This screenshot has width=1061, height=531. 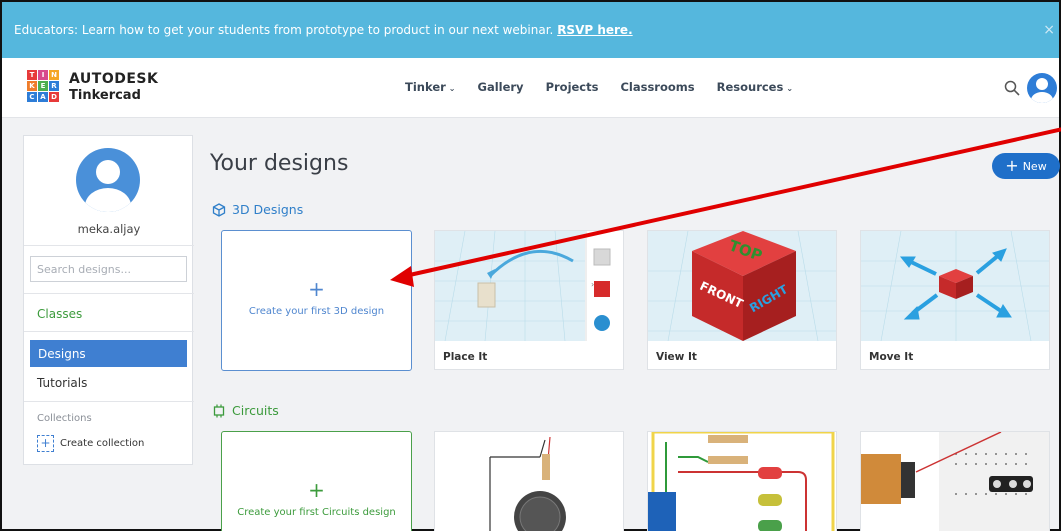 I want to click on user-avatar, so click(x=1042, y=88).